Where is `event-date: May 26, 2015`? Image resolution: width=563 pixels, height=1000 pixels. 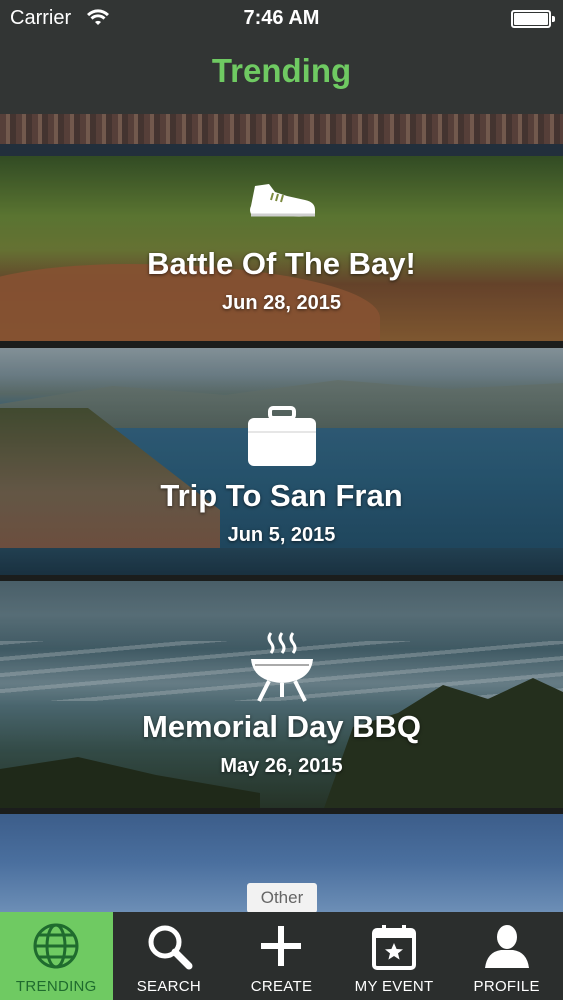
event-date: May 26, 2015 is located at coordinates (281, 766).